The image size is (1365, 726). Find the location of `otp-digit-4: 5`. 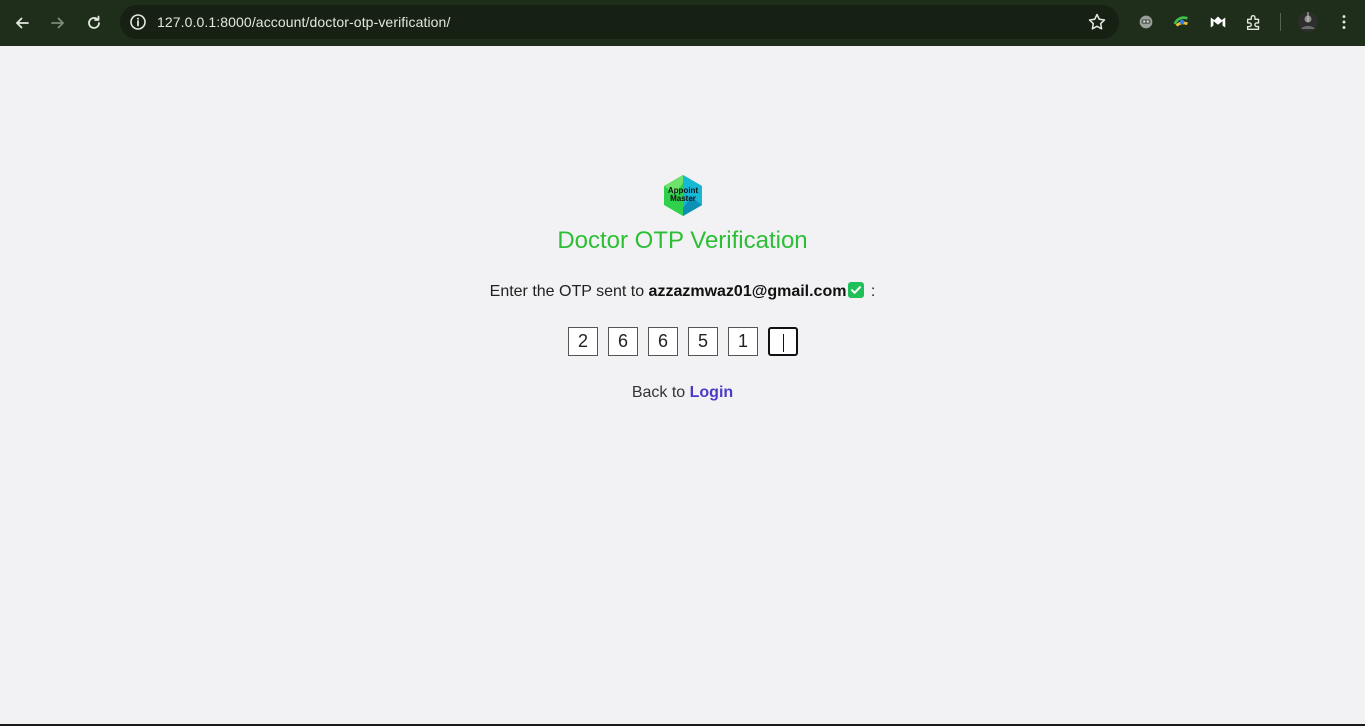

otp-digit-4: 5 is located at coordinates (703, 341).